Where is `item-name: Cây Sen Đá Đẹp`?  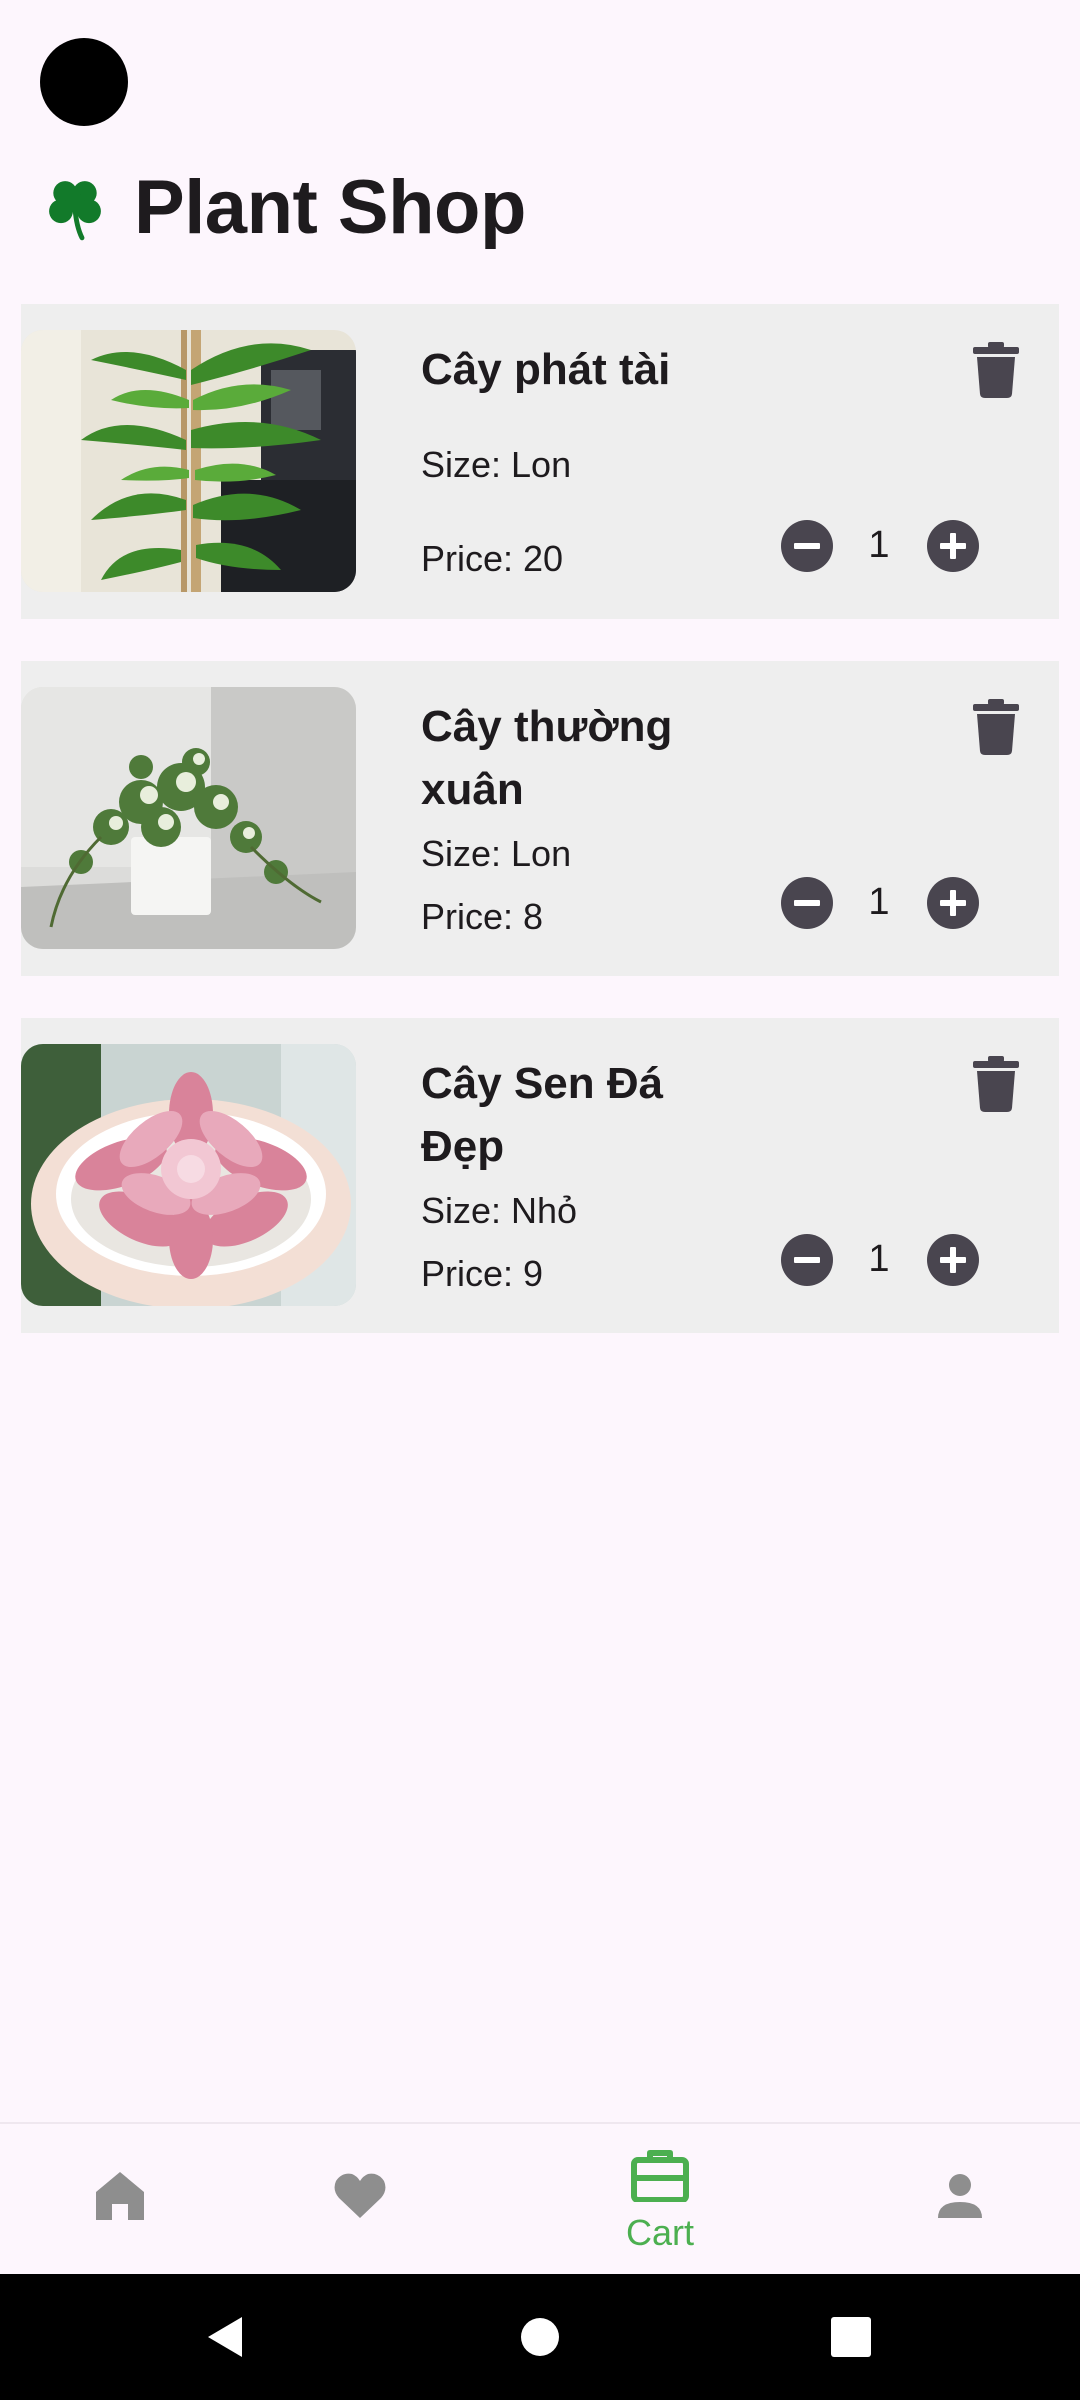 item-name: Cây Sen Đá Đẹp is located at coordinates (542, 1115).